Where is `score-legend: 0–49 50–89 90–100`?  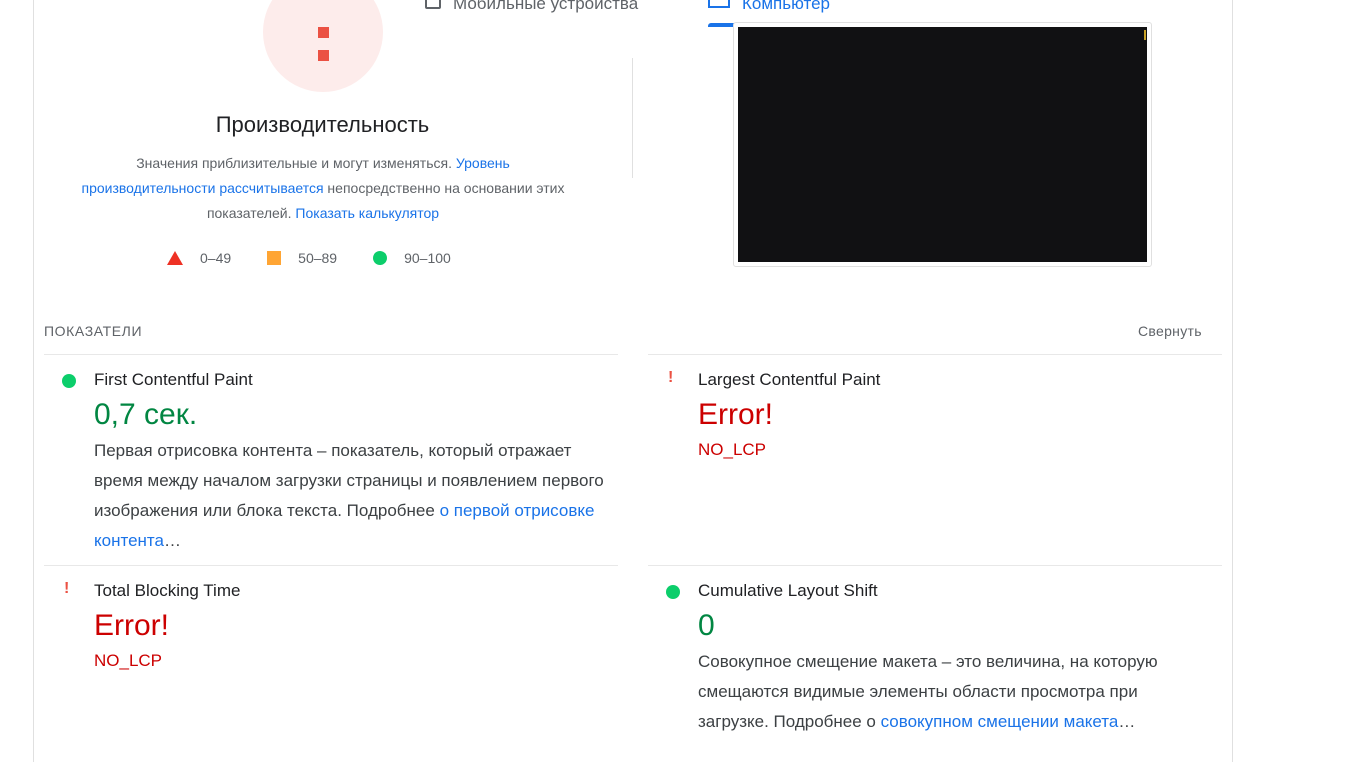 score-legend: 0–49 50–89 90–100 is located at coordinates (327, 258).